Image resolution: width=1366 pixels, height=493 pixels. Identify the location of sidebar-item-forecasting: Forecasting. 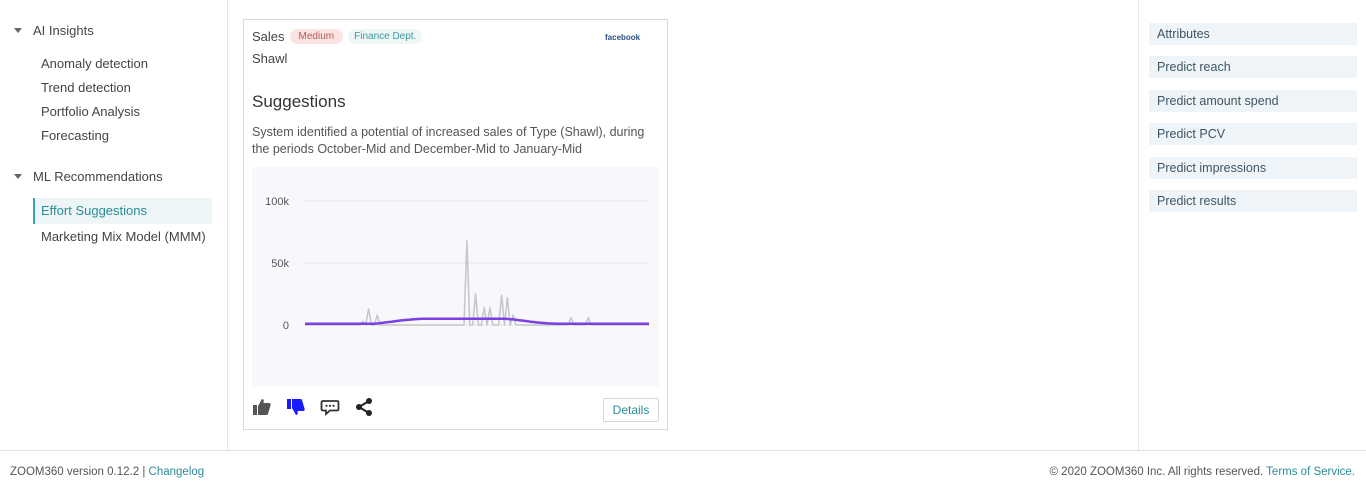
(122, 136).